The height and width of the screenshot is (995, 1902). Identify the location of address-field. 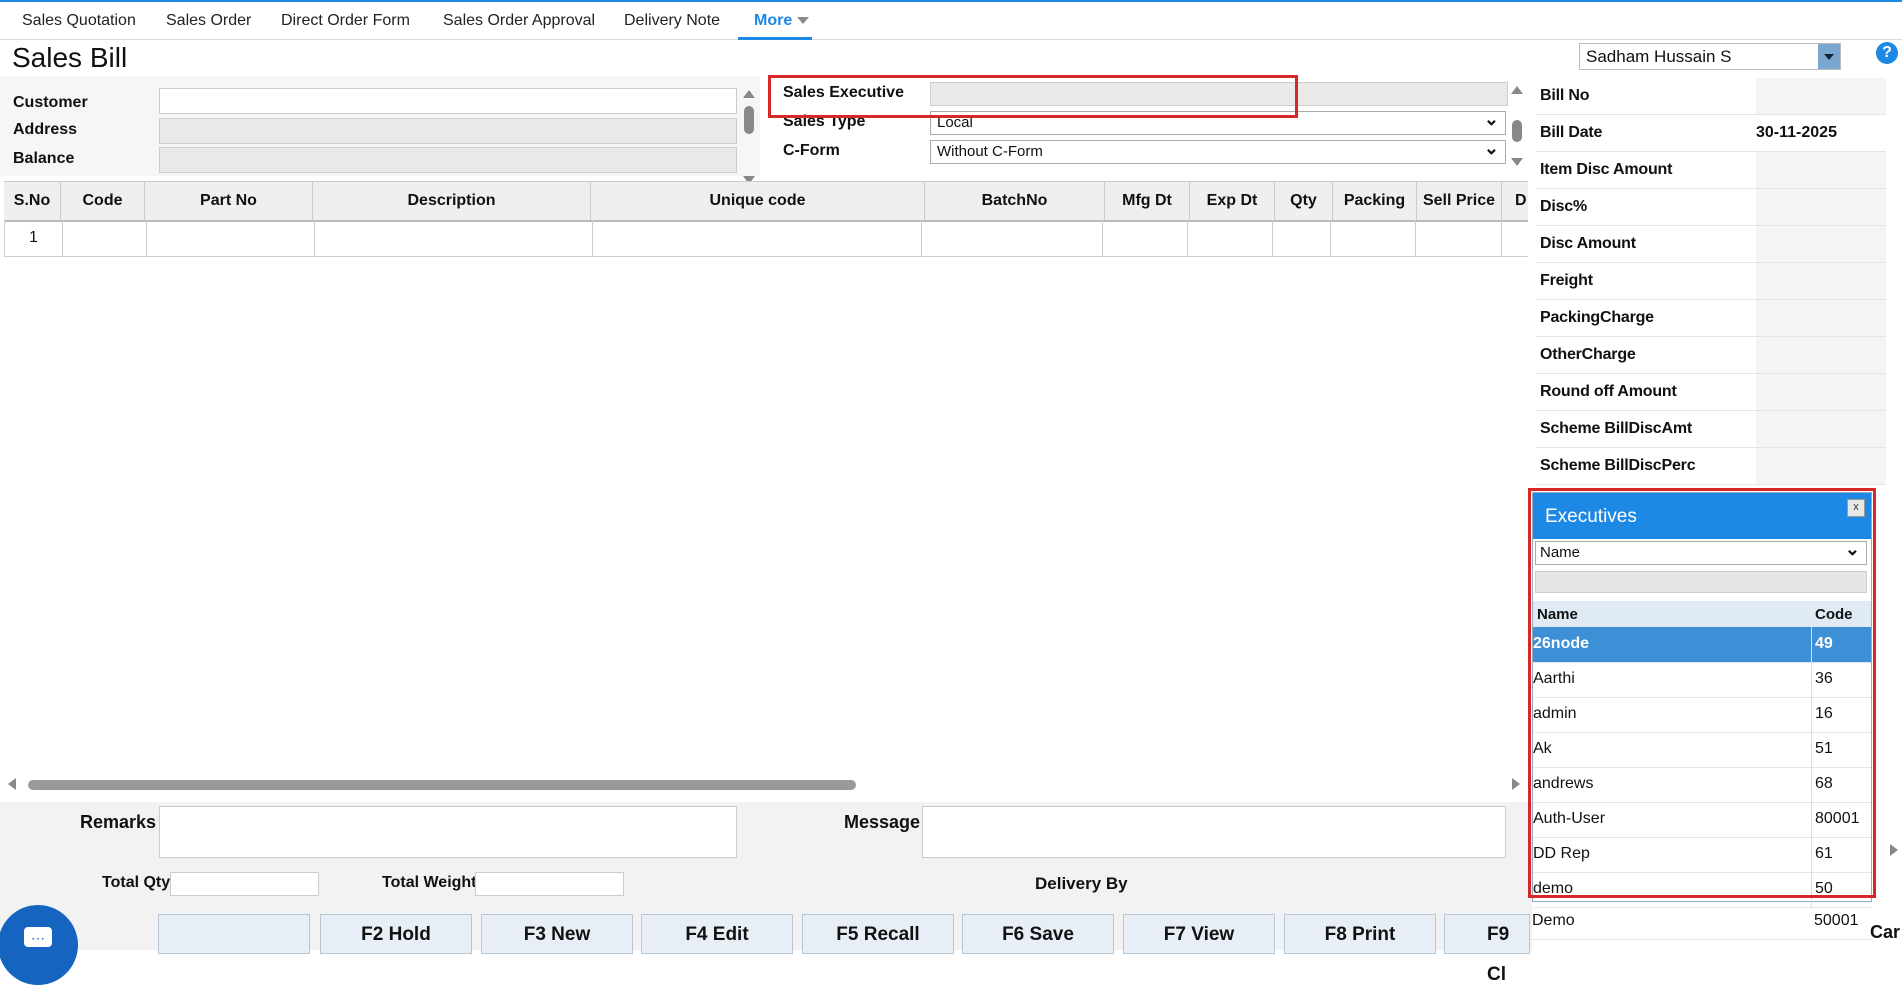
(448, 131).